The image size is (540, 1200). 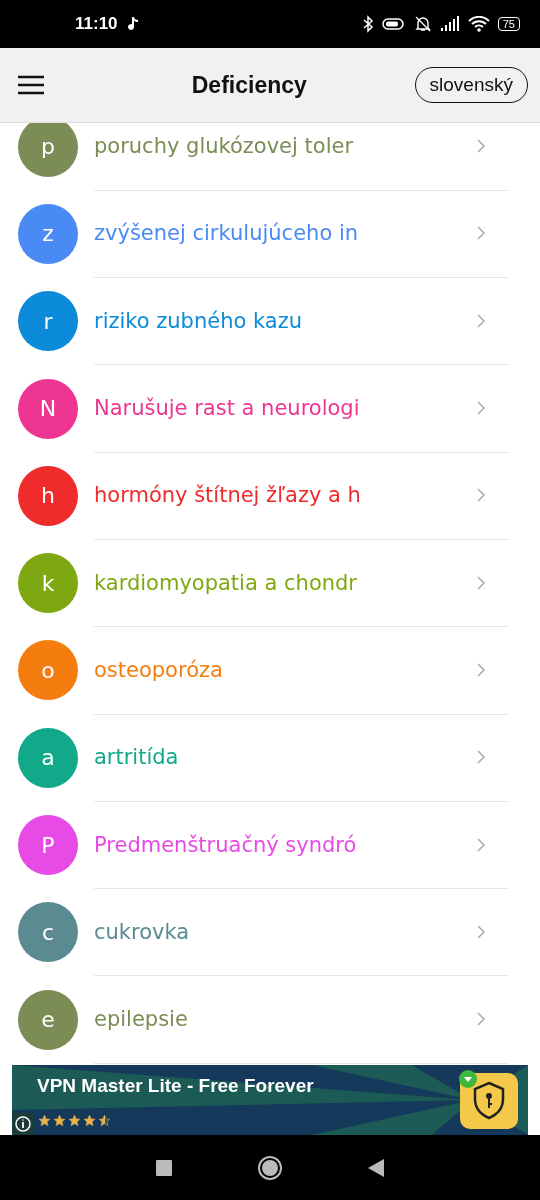 I want to click on item-label: cukrovka, so click(x=142, y=931).